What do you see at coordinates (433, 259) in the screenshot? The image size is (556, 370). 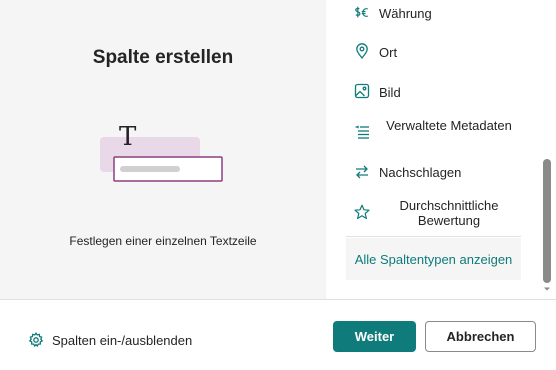 I see `show-all-column-types-link: Alle Spaltentypen anzeigen` at bounding box center [433, 259].